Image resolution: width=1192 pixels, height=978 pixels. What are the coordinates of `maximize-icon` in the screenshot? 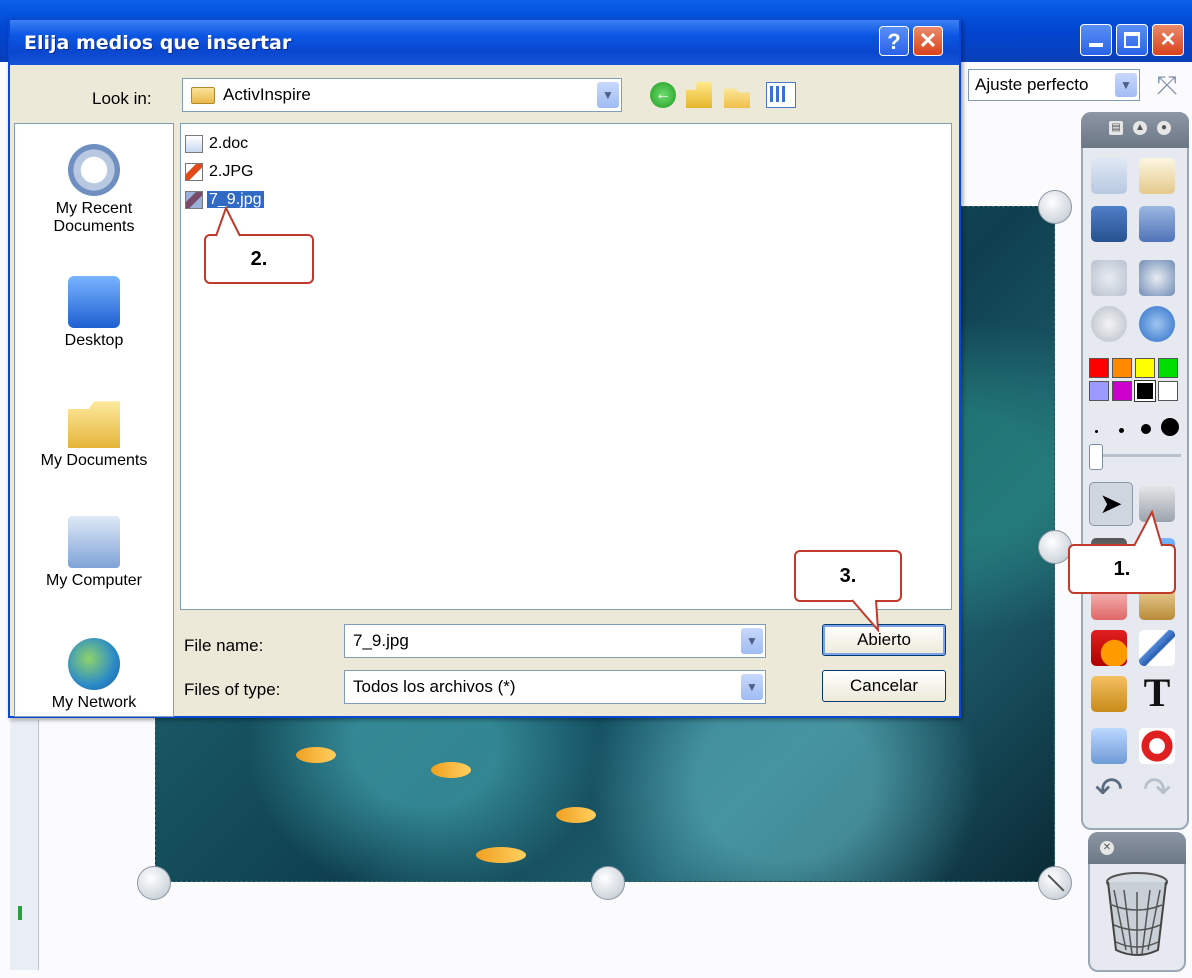 It's located at (1132, 40).